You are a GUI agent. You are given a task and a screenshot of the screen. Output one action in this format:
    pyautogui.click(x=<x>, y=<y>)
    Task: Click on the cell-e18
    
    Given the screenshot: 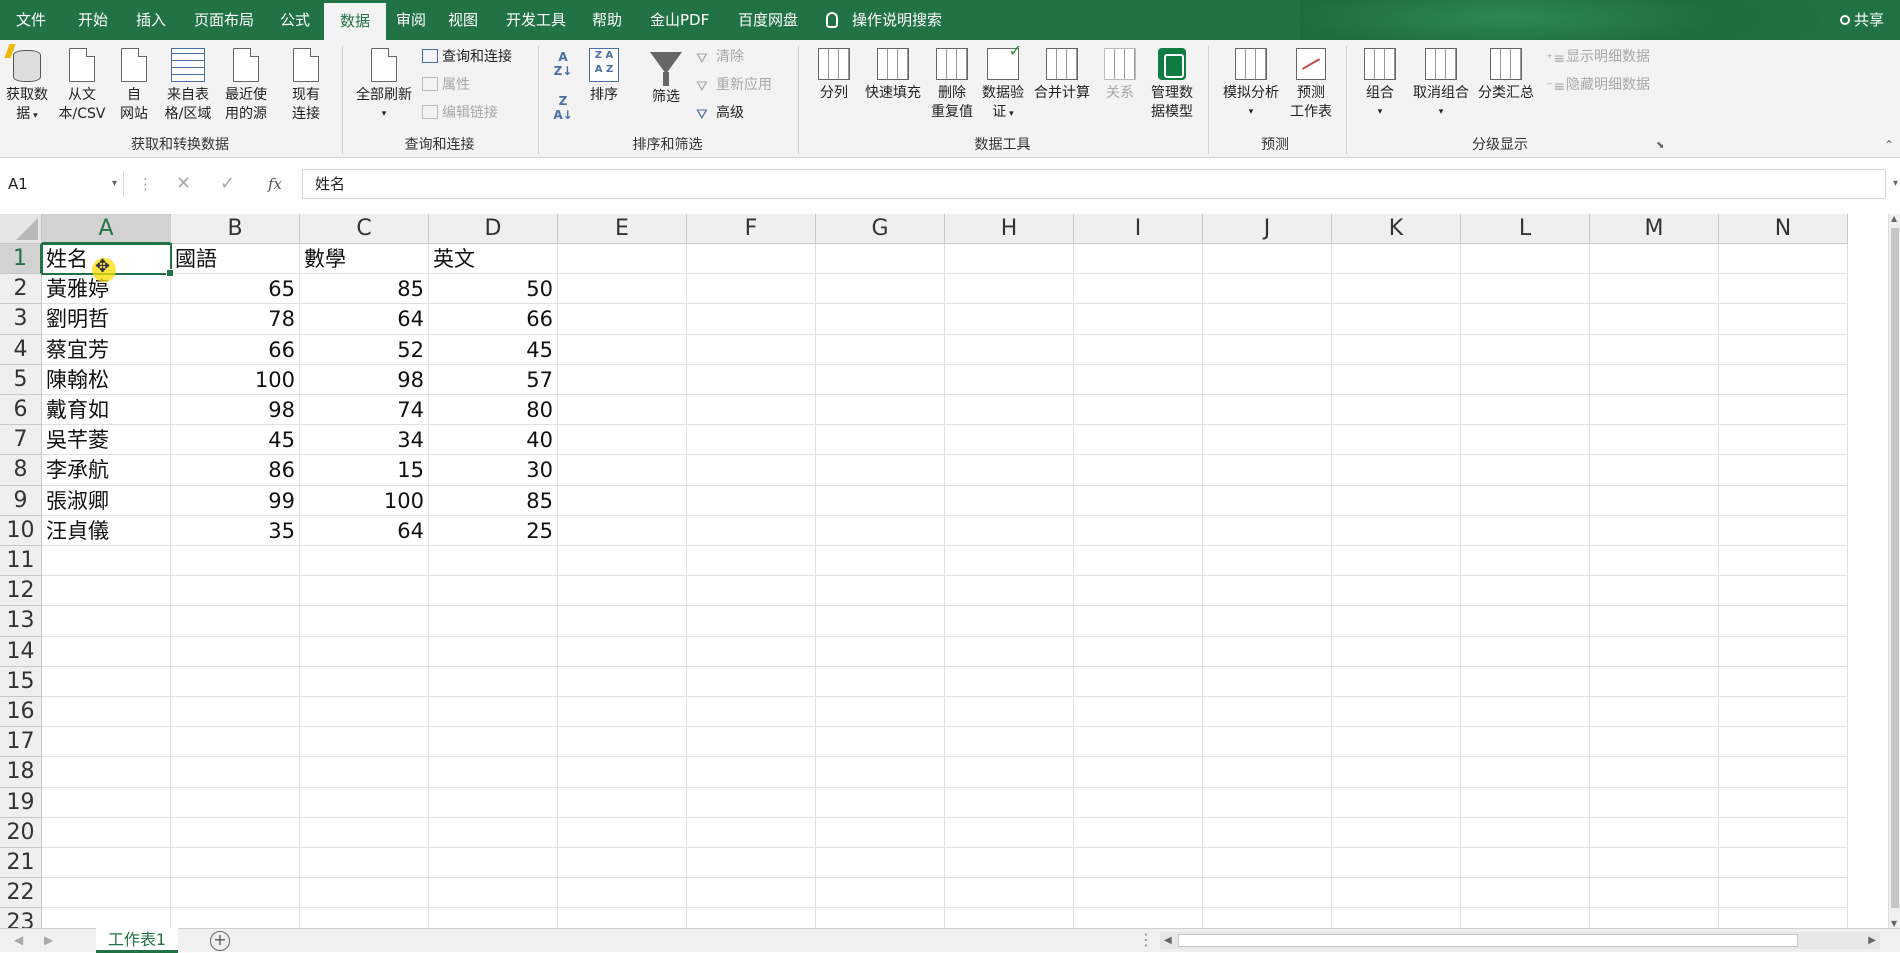 What is the action you would take?
    pyautogui.click(x=622, y=772)
    